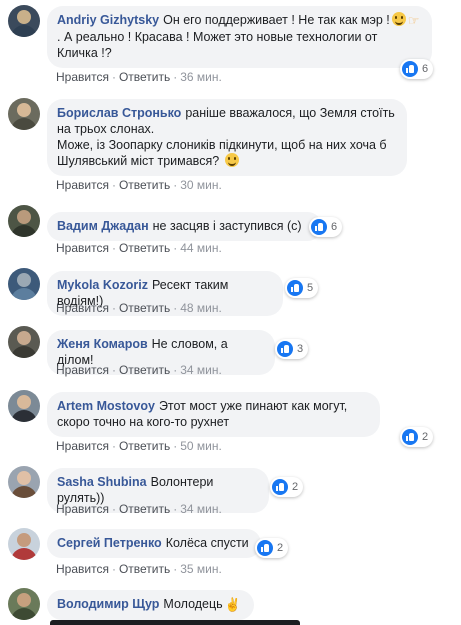 This screenshot has width=461, height=625. I want to click on comment-author: Сергей Петренко, so click(109, 543).